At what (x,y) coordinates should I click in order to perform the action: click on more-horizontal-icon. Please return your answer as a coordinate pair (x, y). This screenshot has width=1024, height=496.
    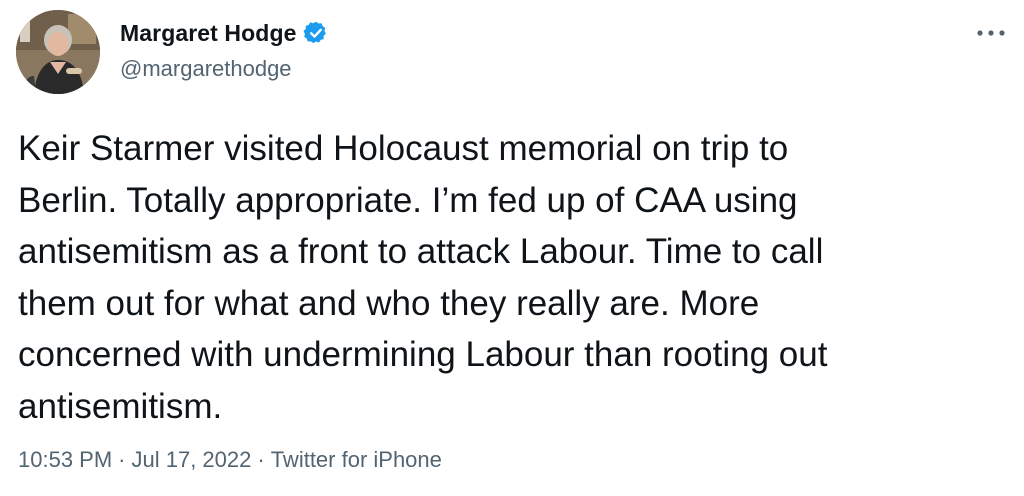
    Looking at the image, I should click on (991, 33).